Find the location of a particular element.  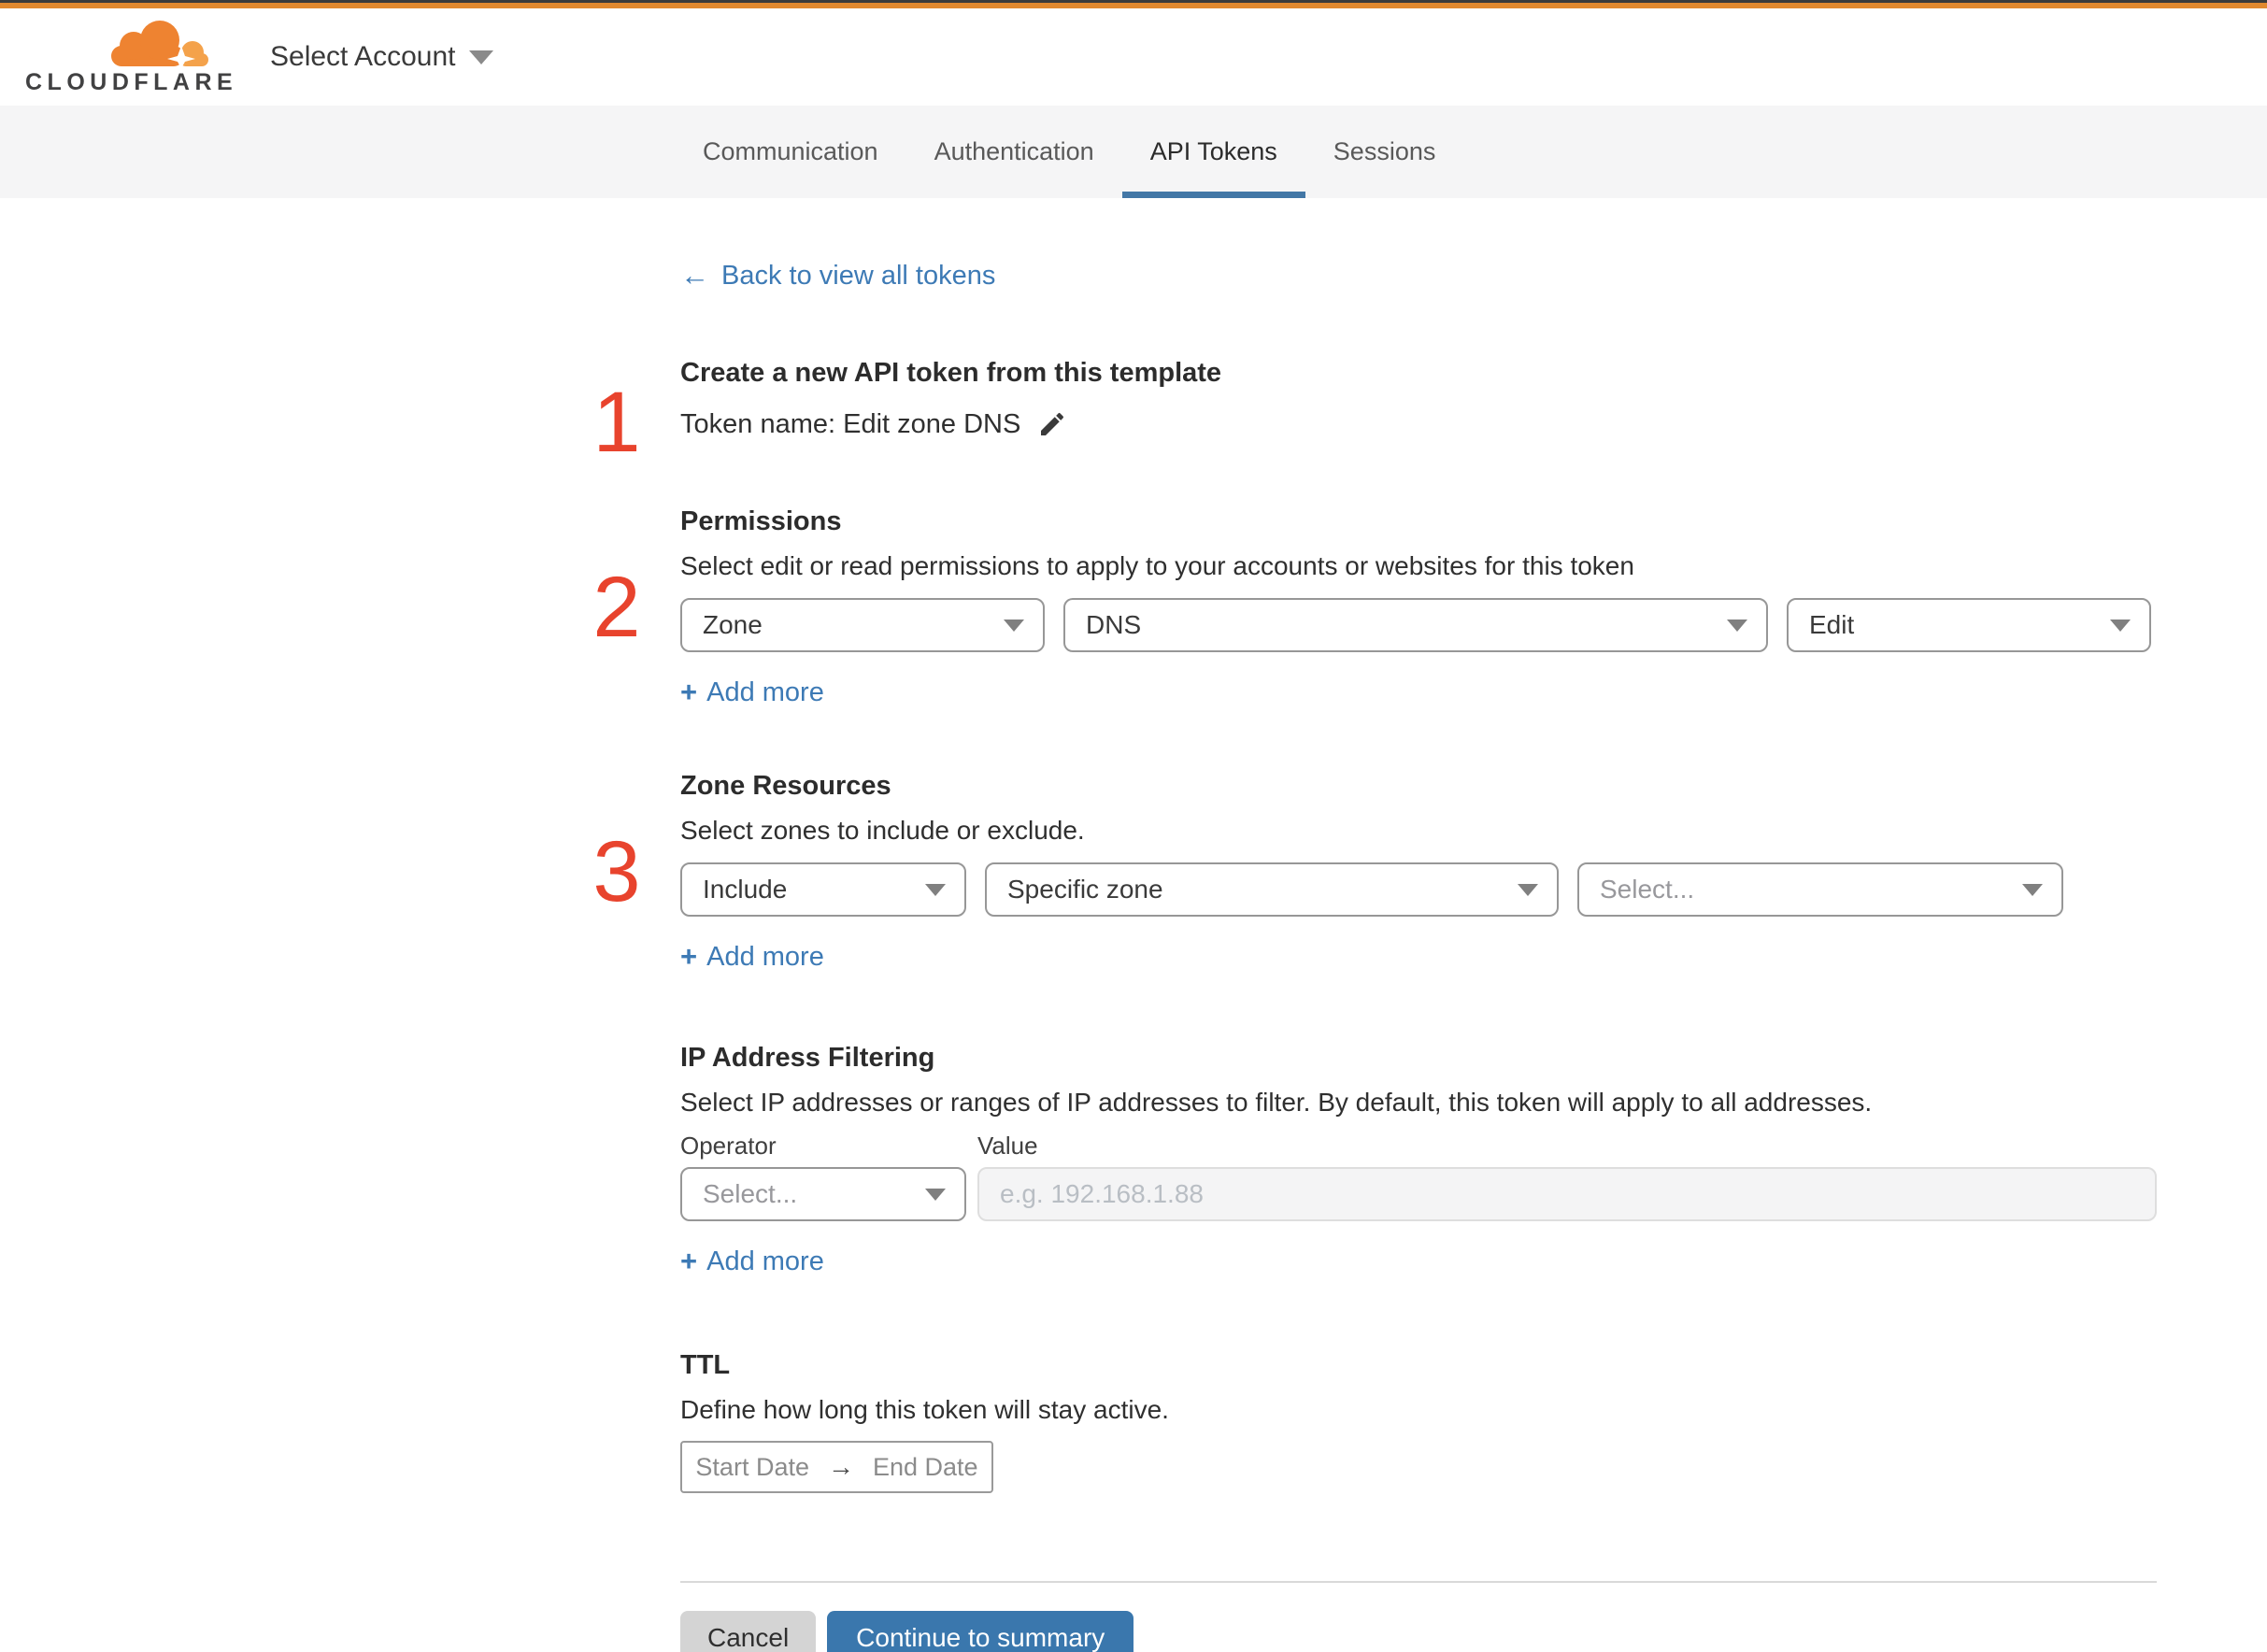

back-arrow-icon: ← is located at coordinates (695, 276).